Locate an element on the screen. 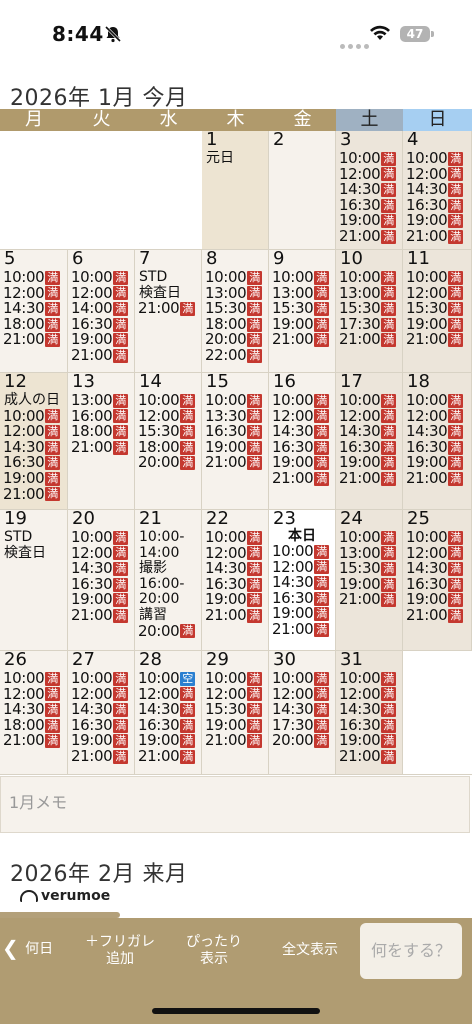  calendar-day-cell: 28 10:00 空 12:00 満 14:30 満 16:30 満 19:00 満 21:00 満 is located at coordinates (168, 713).